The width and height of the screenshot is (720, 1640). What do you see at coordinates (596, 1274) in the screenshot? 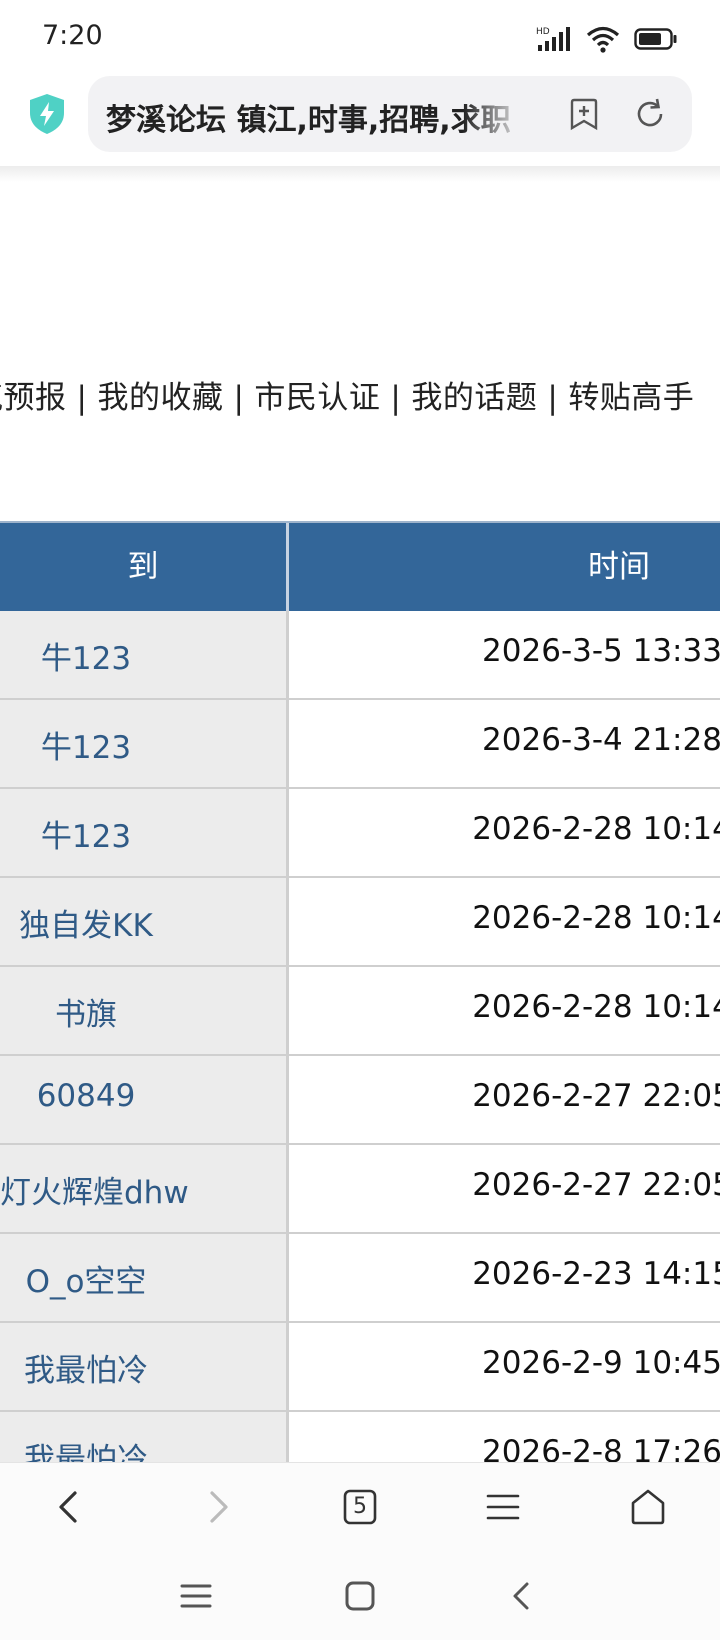
I see `timestamp: 2026-2-23 14:15` at bounding box center [596, 1274].